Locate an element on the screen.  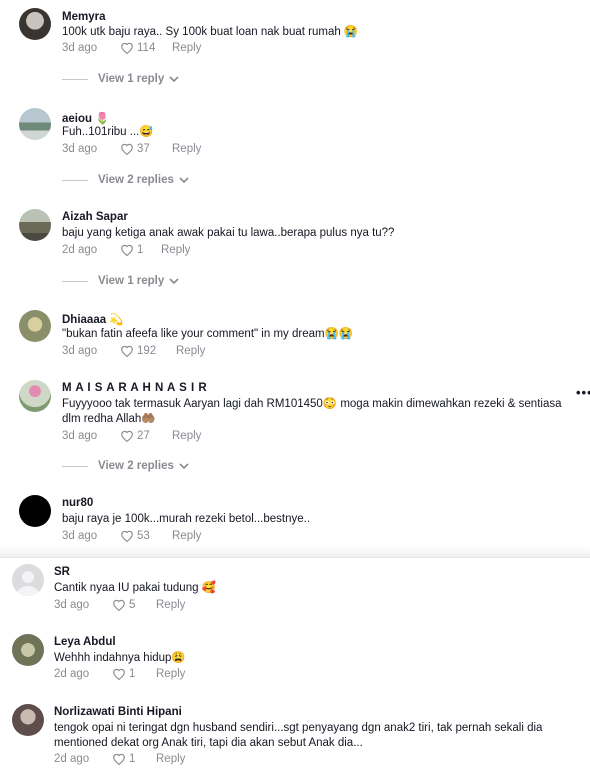
like-count: 5 is located at coordinates (132, 604).